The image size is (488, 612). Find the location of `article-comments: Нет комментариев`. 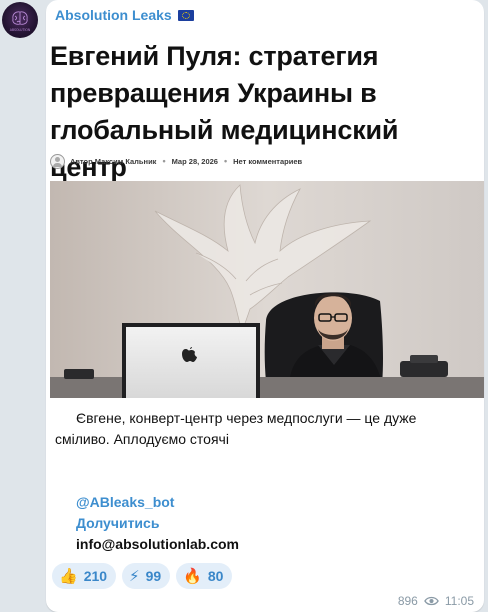

article-comments: Нет комментариев is located at coordinates (268, 161).